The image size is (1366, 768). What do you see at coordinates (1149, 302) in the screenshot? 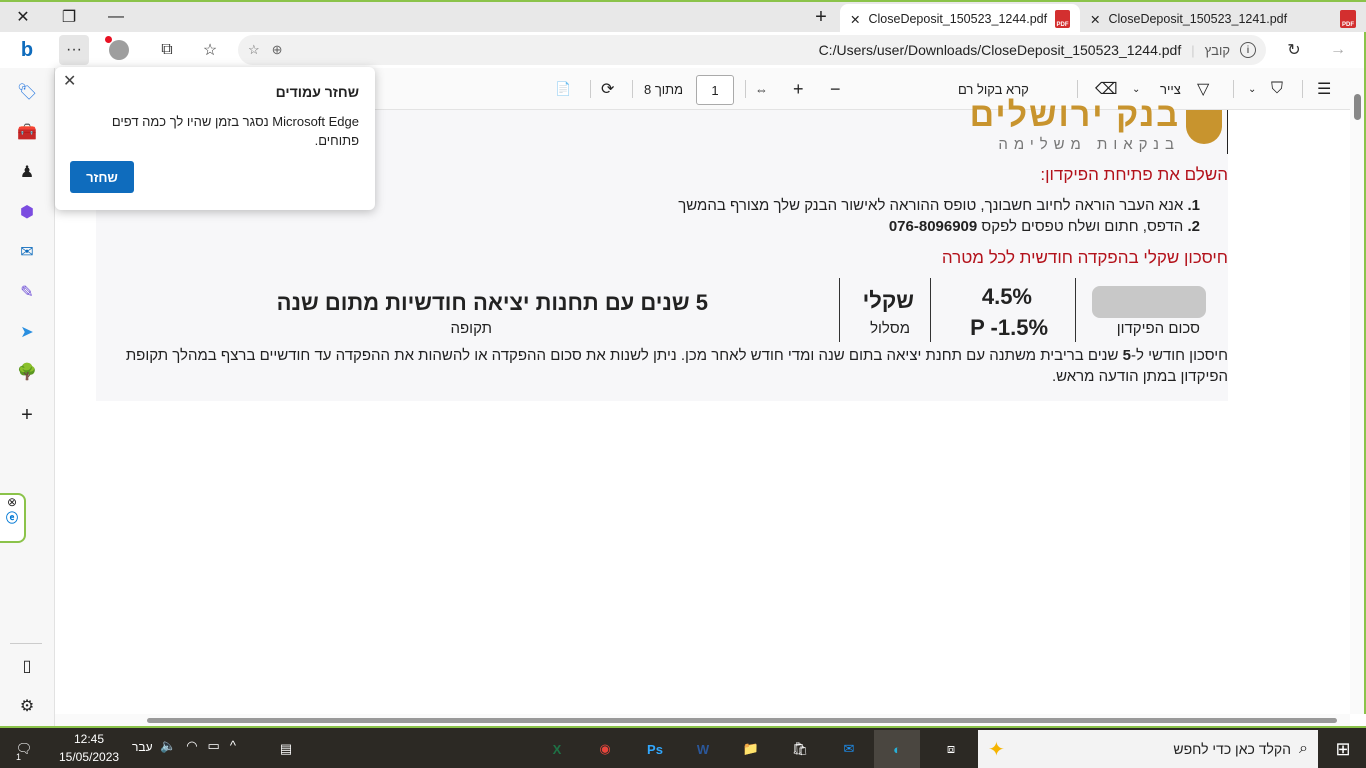
I see `amount-redacted` at bounding box center [1149, 302].